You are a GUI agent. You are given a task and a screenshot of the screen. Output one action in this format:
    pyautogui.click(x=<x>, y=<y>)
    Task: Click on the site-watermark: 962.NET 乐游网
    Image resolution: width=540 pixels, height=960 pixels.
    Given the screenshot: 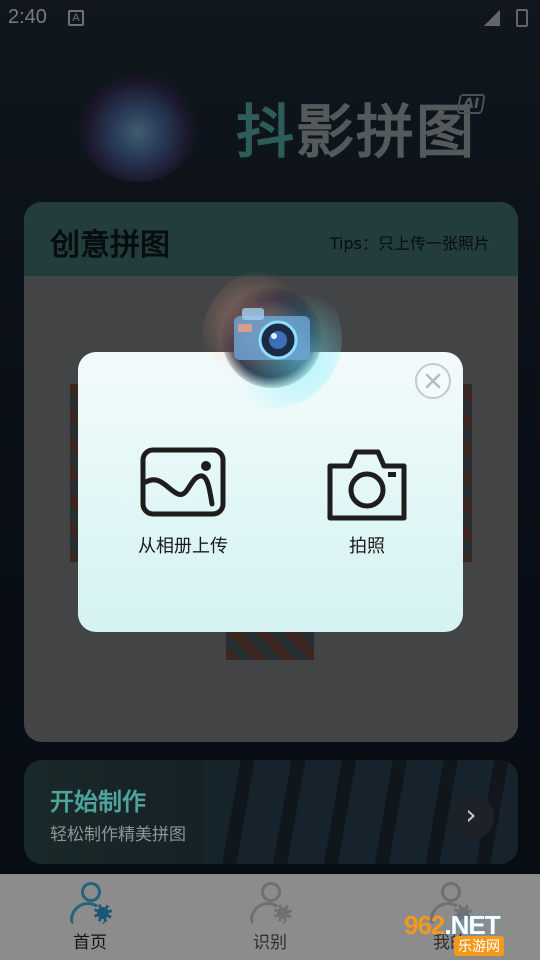 What is the action you would take?
    pyautogui.click(x=469, y=933)
    